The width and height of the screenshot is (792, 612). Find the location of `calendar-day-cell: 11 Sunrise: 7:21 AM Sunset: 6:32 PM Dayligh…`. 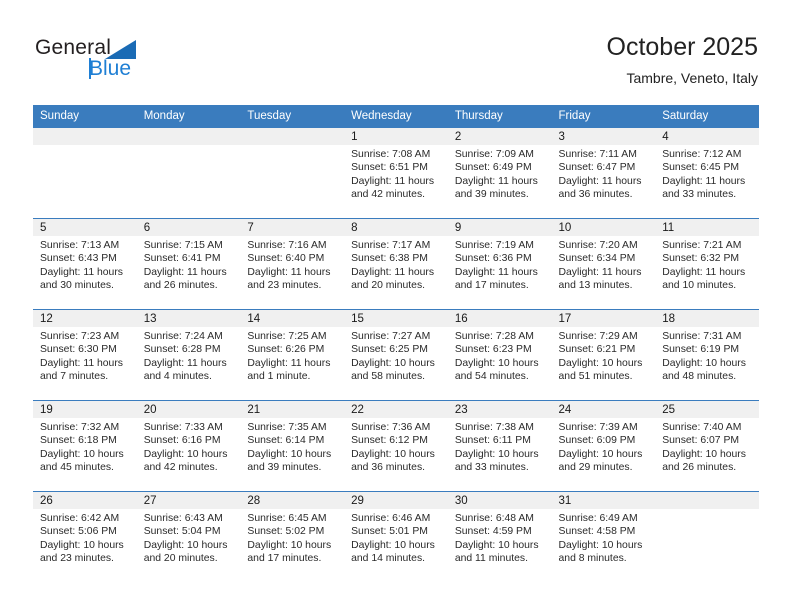

calendar-day-cell: 11 Sunrise: 7:21 AM Sunset: 6:32 PM Dayligh… is located at coordinates (707, 264).